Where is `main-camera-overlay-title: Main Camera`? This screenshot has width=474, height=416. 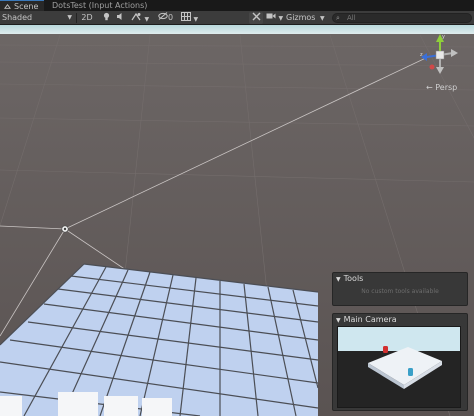
main-camera-overlay-title: Main Camera is located at coordinates (370, 319).